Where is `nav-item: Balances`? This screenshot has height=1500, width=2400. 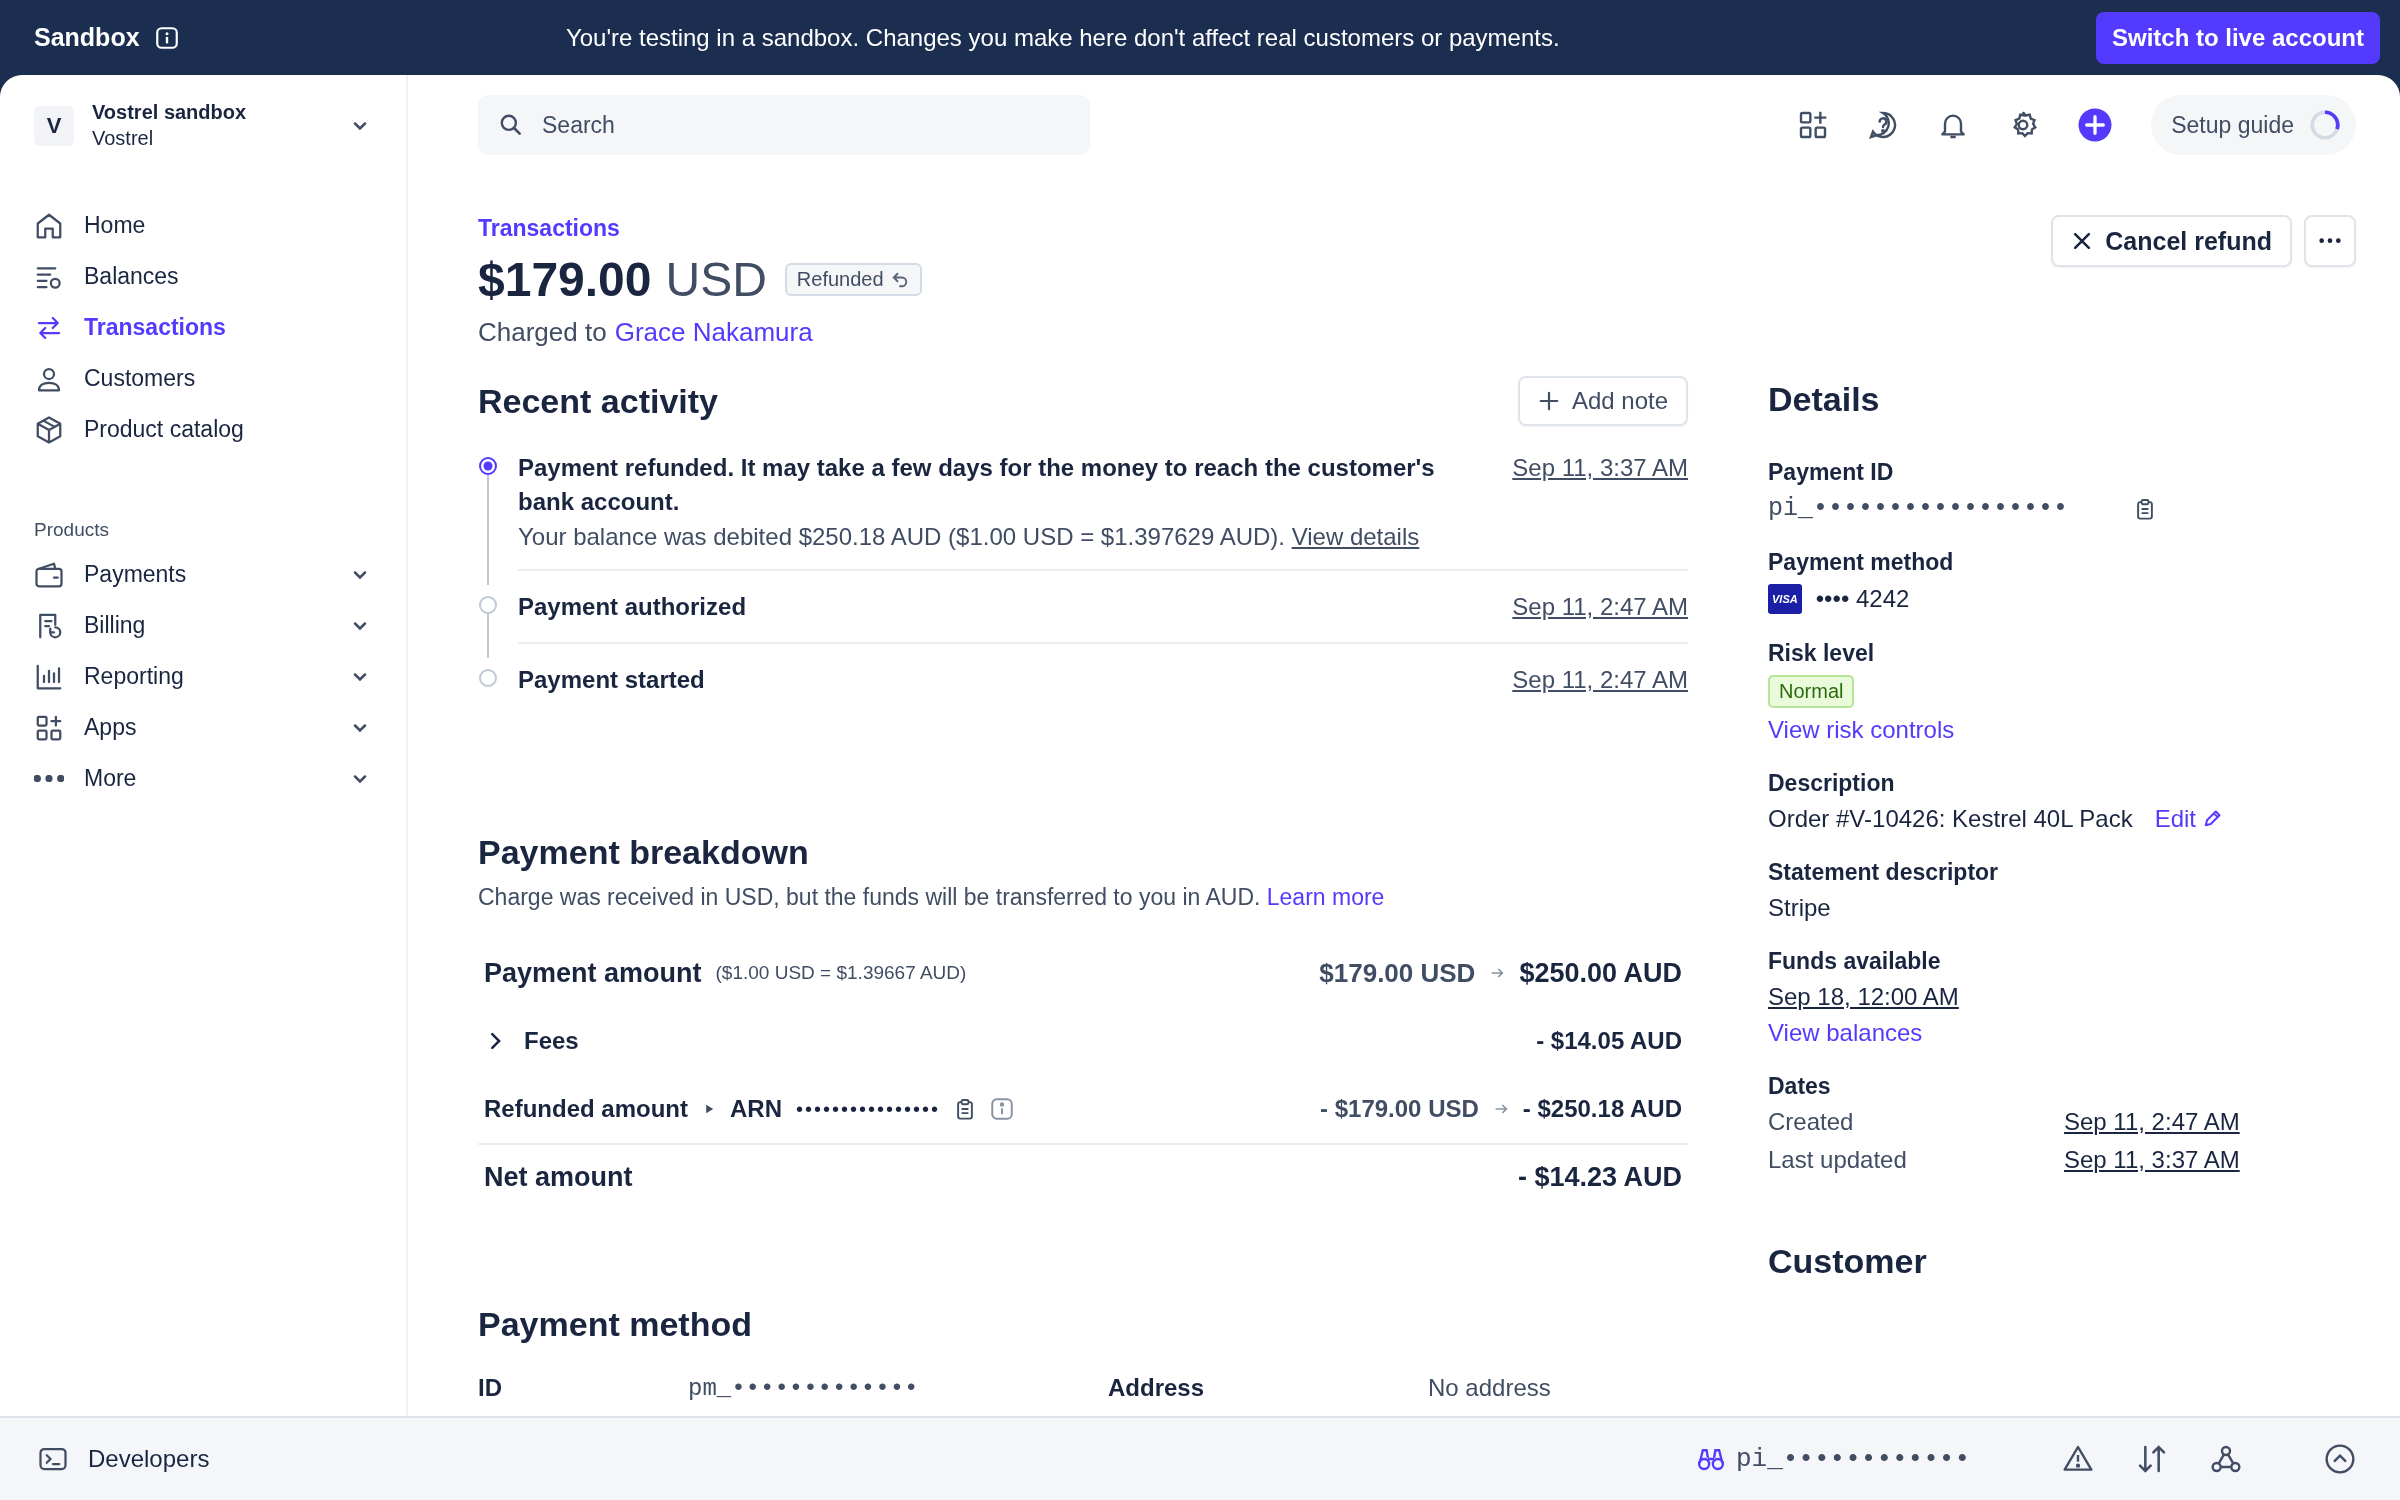
nav-item: Balances is located at coordinates (202, 276).